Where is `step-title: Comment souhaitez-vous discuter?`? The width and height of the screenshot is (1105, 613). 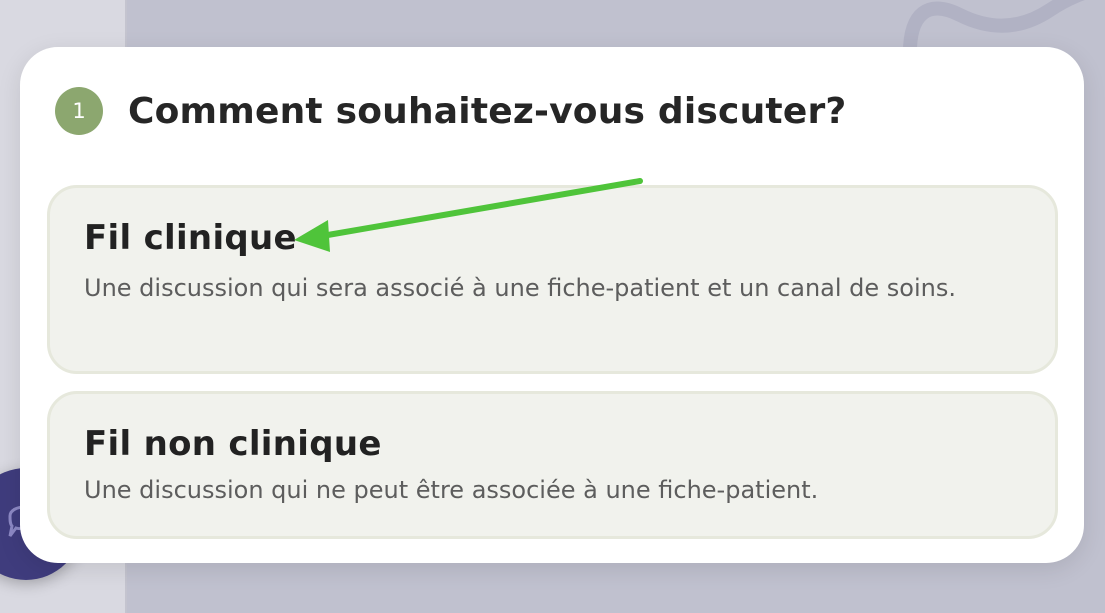 step-title: Comment souhaitez-vous discuter? is located at coordinates (487, 111).